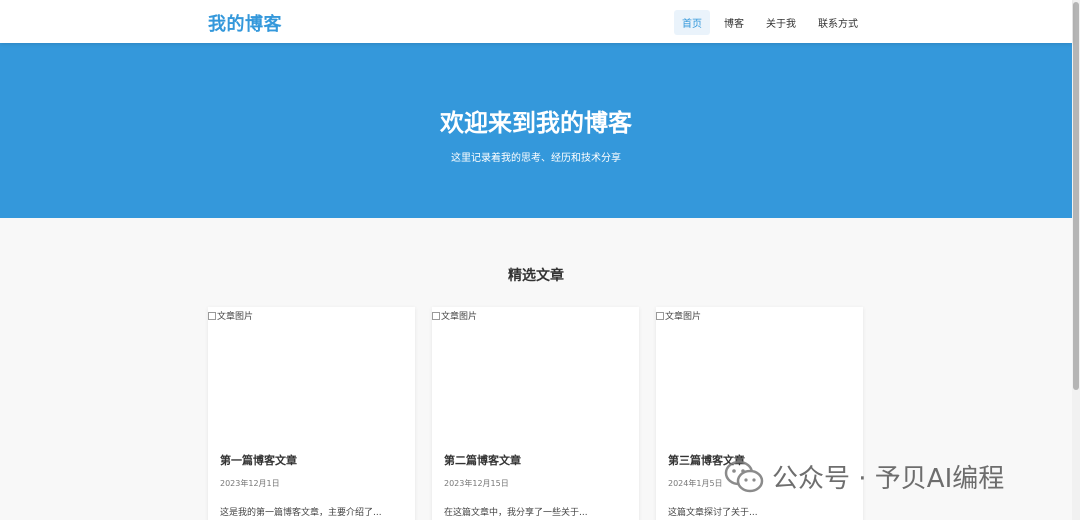 The height and width of the screenshot is (520, 1080). Describe the element at coordinates (744, 476) in the screenshot. I see `wechat-icon` at that location.